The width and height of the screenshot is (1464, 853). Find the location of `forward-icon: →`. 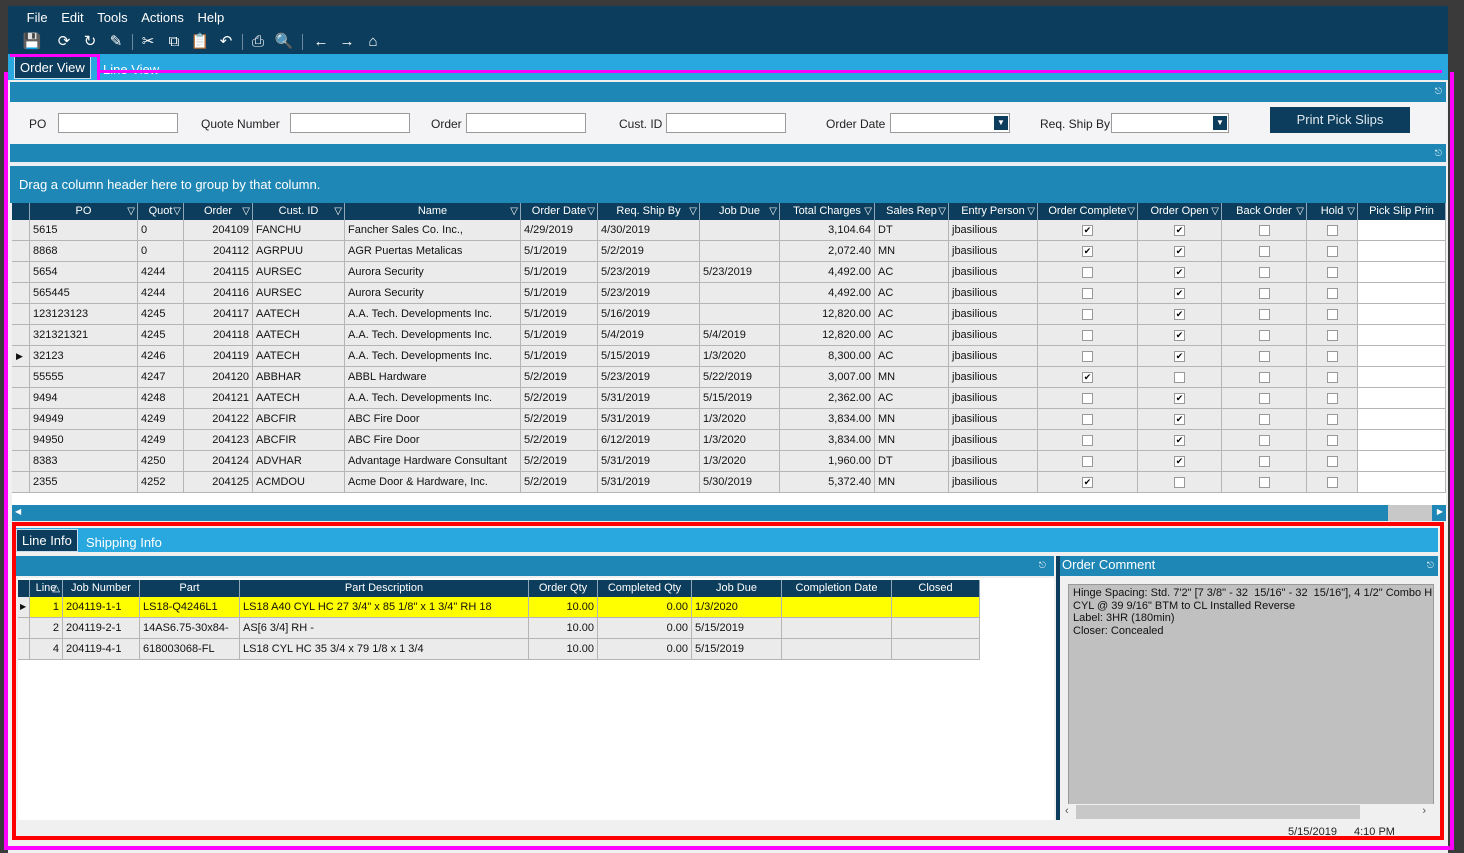

forward-icon: → is located at coordinates (347, 42).